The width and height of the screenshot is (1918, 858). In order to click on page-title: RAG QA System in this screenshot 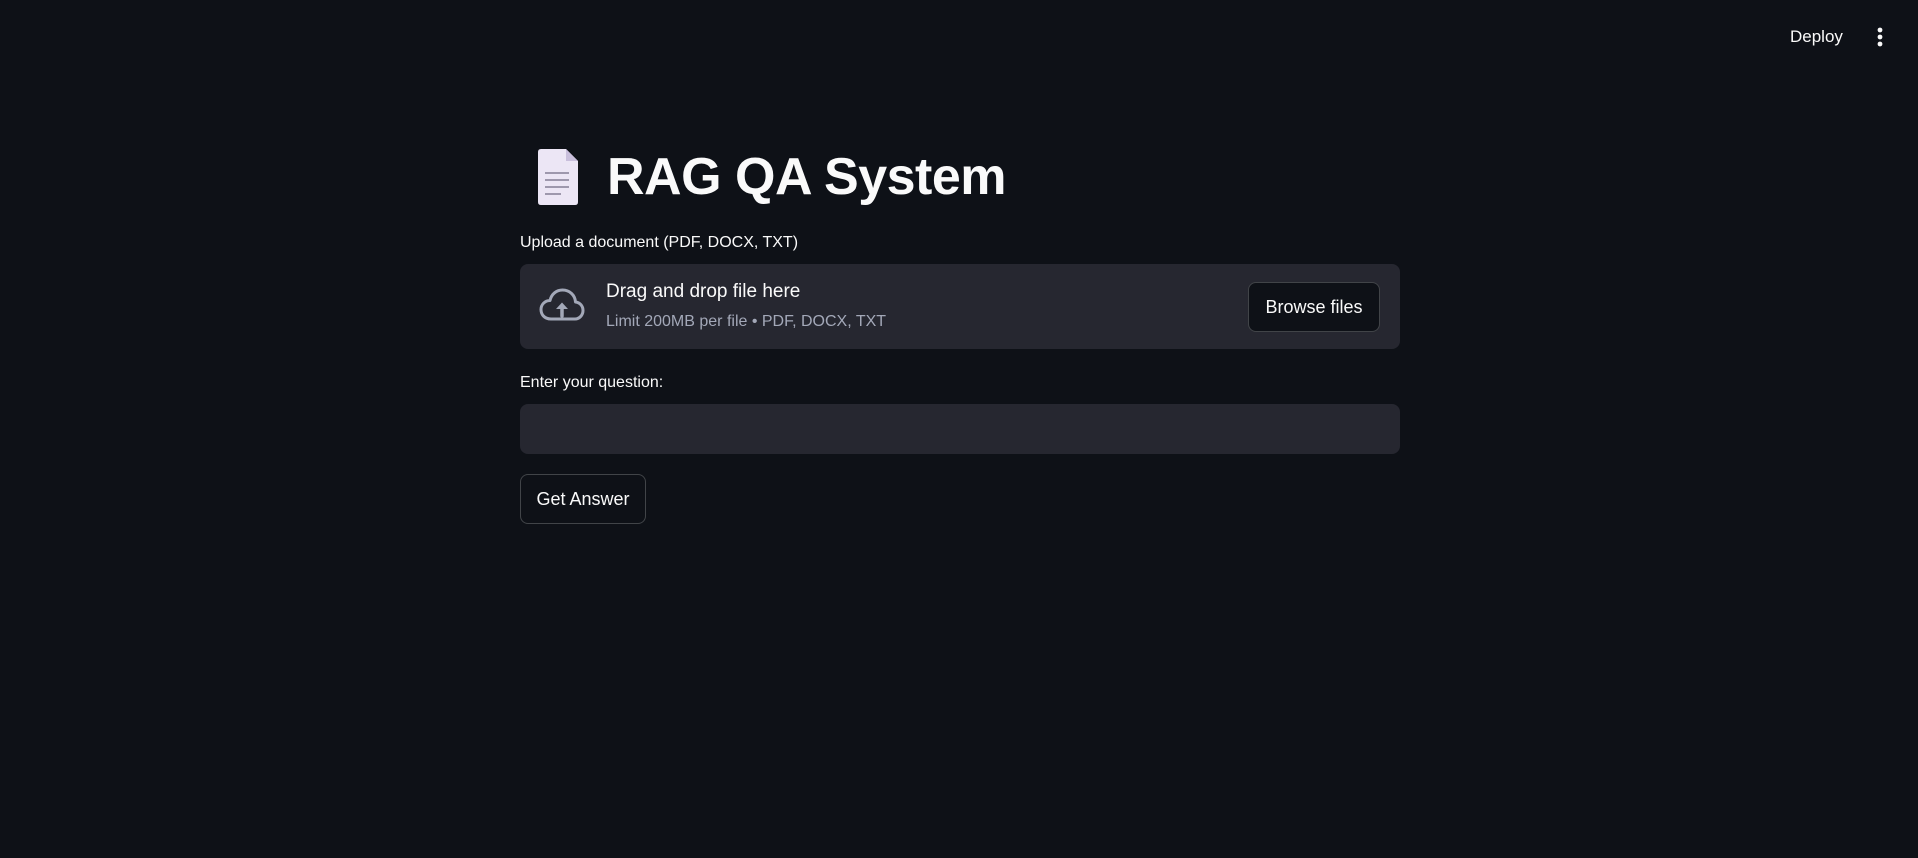, I will do `click(807, 177)`.